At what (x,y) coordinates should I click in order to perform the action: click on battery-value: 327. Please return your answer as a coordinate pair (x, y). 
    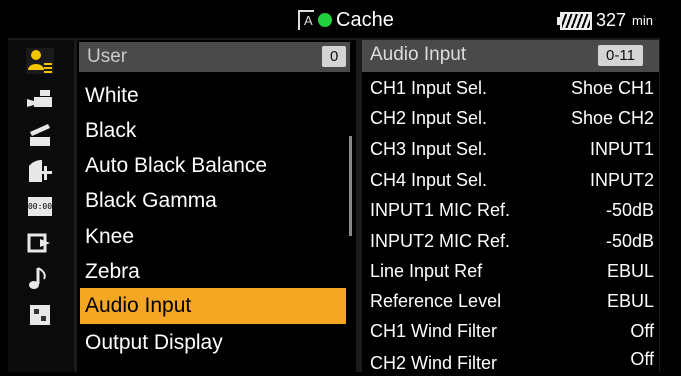
    Looking at the image, I should click on (611, 20).